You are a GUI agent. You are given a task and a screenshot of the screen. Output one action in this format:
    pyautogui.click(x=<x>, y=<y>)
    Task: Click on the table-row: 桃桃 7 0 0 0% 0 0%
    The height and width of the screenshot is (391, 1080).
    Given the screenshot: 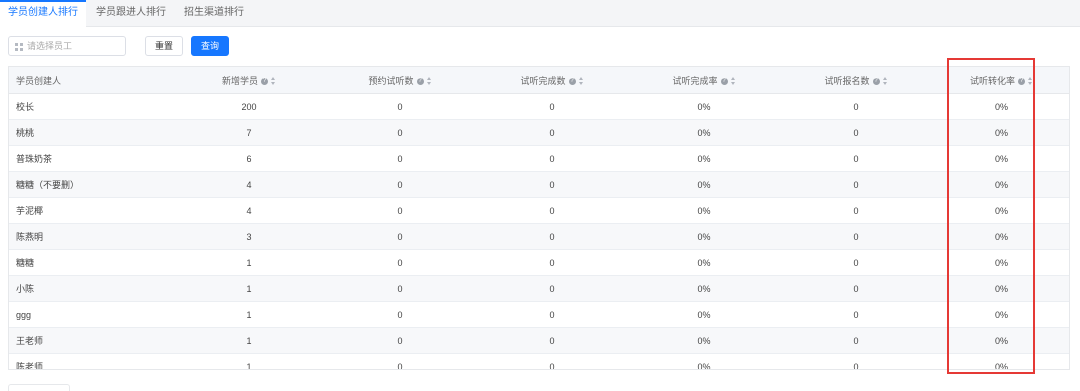 What is the action you would take?
    pyautogui.click(x=539, y=132)
    